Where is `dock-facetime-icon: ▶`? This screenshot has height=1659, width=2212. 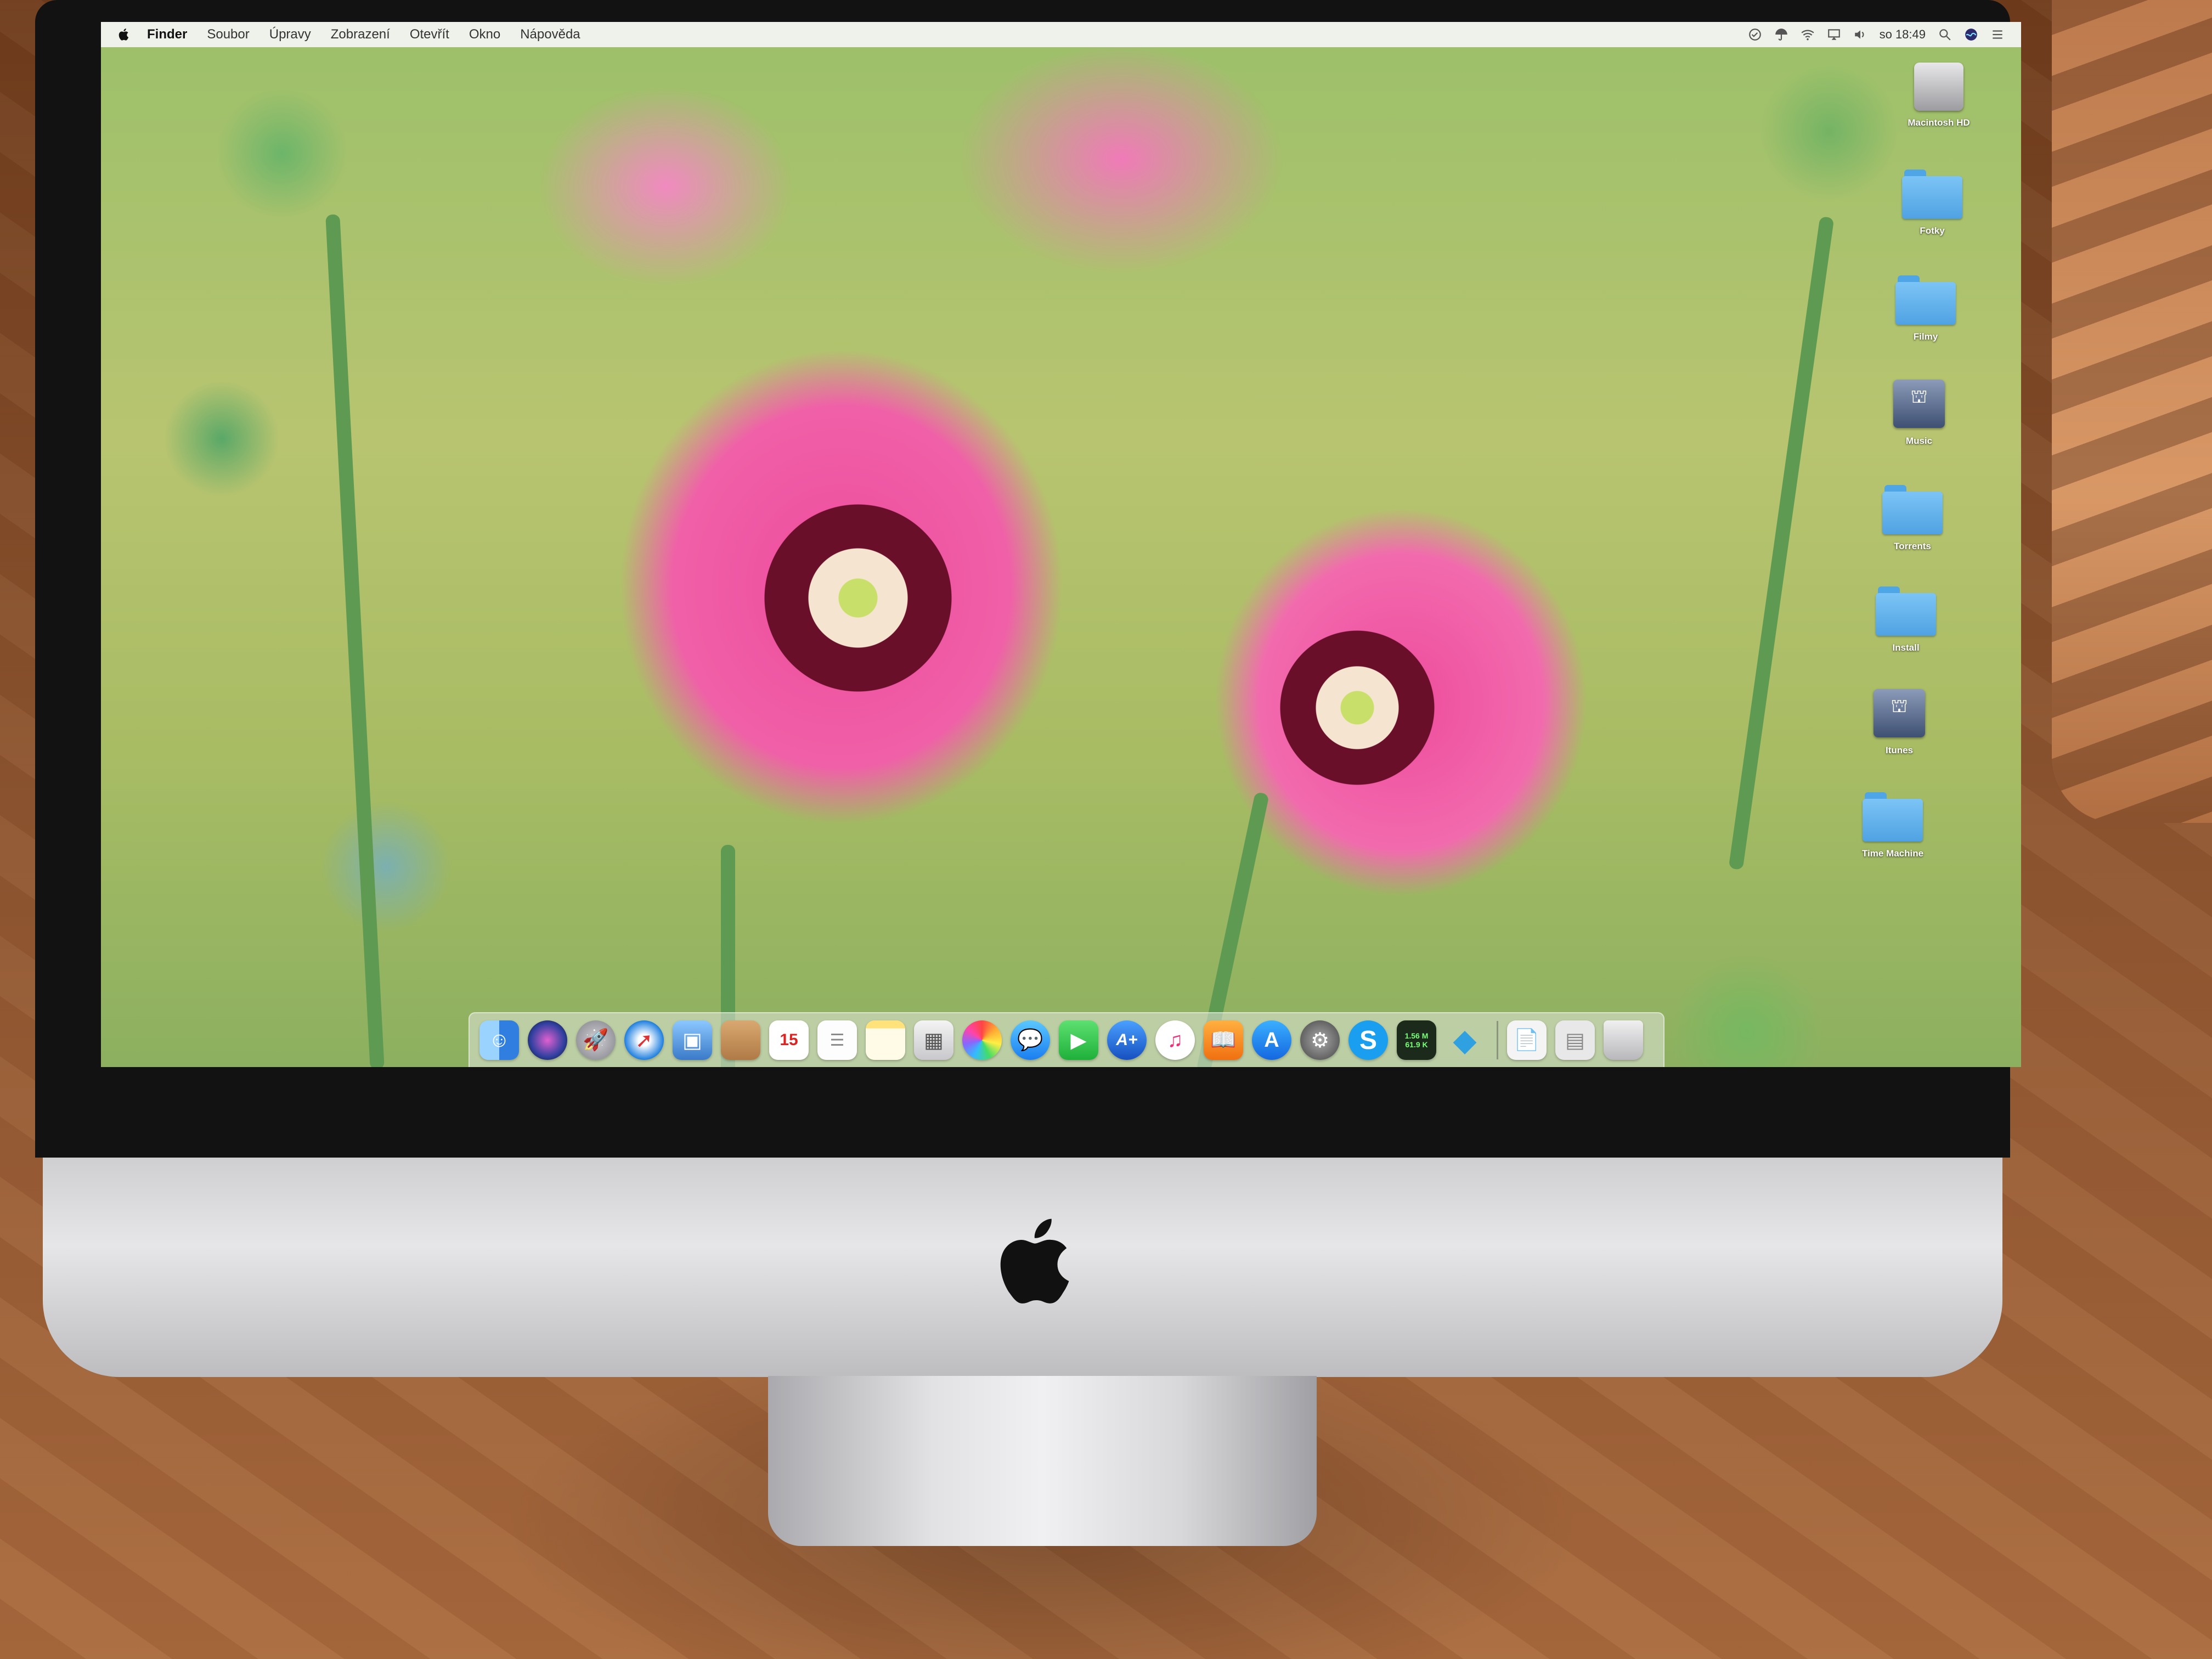 dock-facetime-icon: ▶ is located at coordinates (1078, 1040).